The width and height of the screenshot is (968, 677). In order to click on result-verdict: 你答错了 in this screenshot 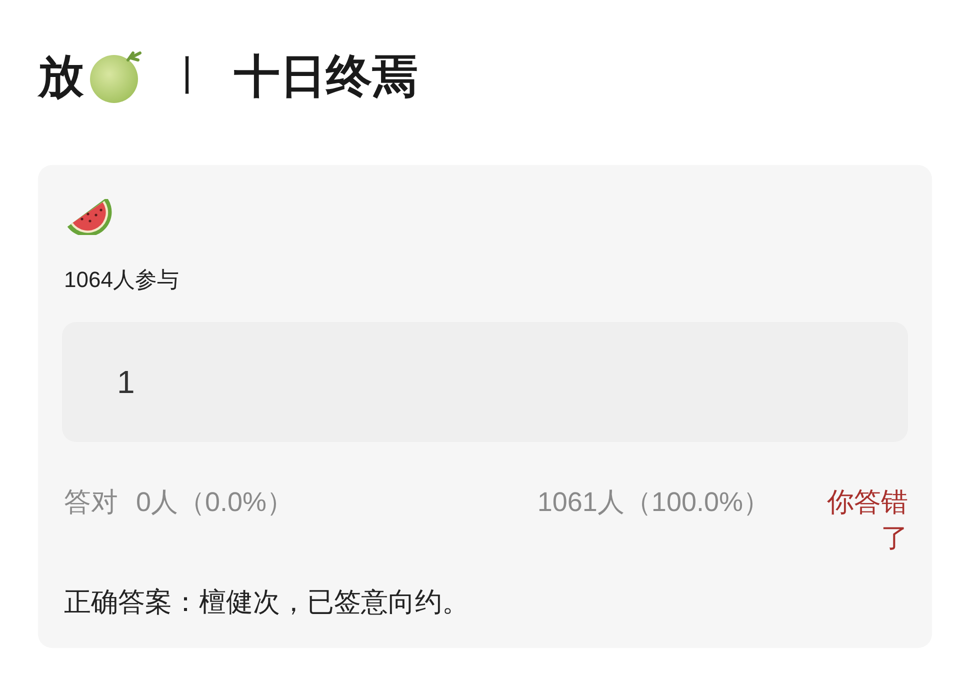, I will do `click(867, 520)`.